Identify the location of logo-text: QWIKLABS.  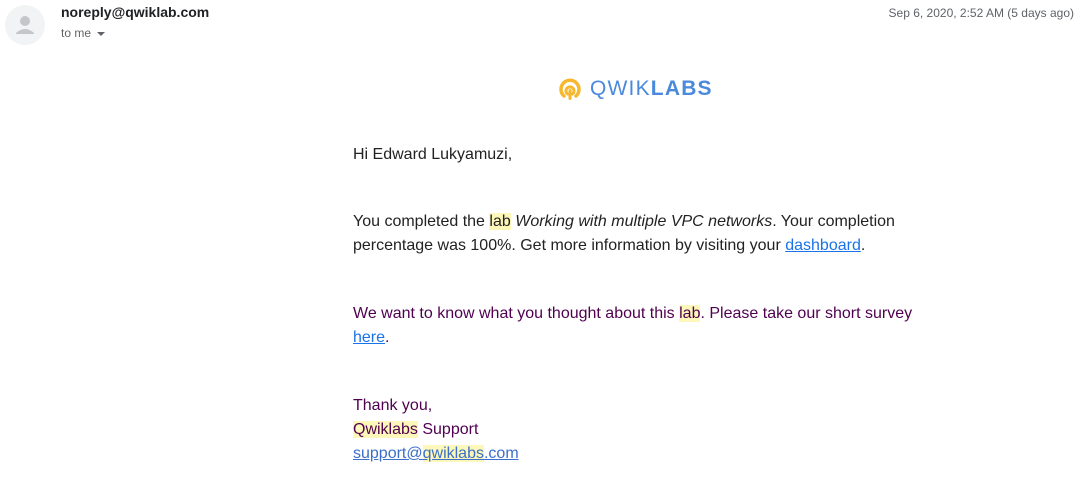
(651, 89).